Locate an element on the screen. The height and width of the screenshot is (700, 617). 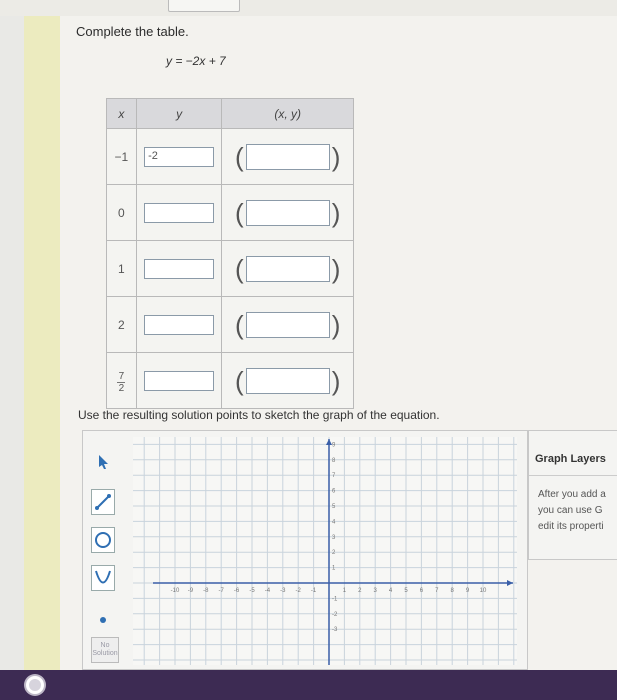
table-row: 7 2 () is located at coordinates (230, 380).